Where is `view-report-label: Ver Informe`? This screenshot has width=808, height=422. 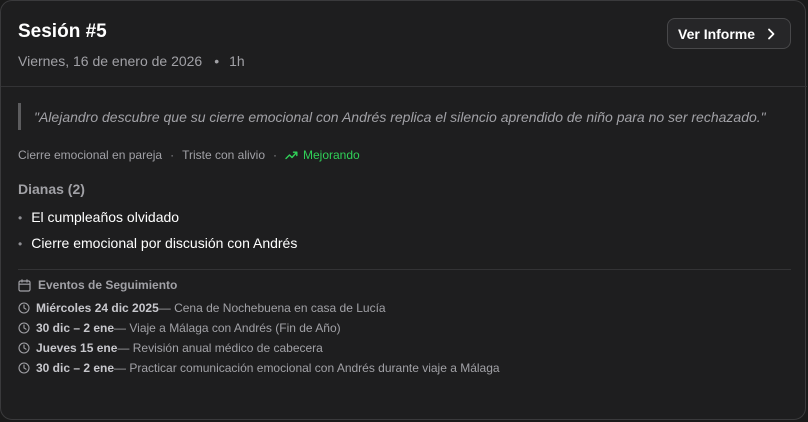 view-report-label: Ver Informe is located at coordinates (717, 33).